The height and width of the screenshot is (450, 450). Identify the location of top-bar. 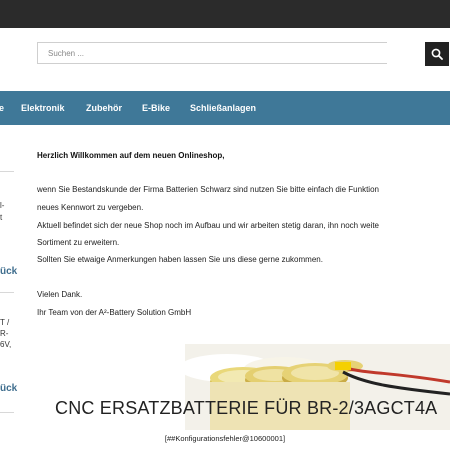
(225, 14).